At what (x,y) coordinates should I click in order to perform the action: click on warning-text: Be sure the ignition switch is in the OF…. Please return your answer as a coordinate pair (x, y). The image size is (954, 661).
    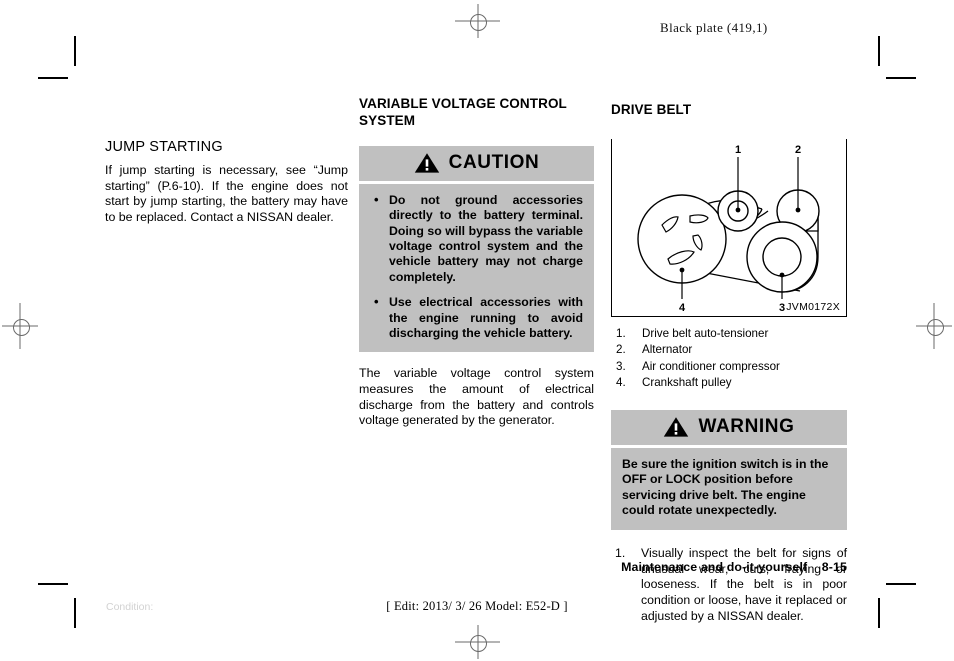
    Looking at the image, I should click on (725, 487).